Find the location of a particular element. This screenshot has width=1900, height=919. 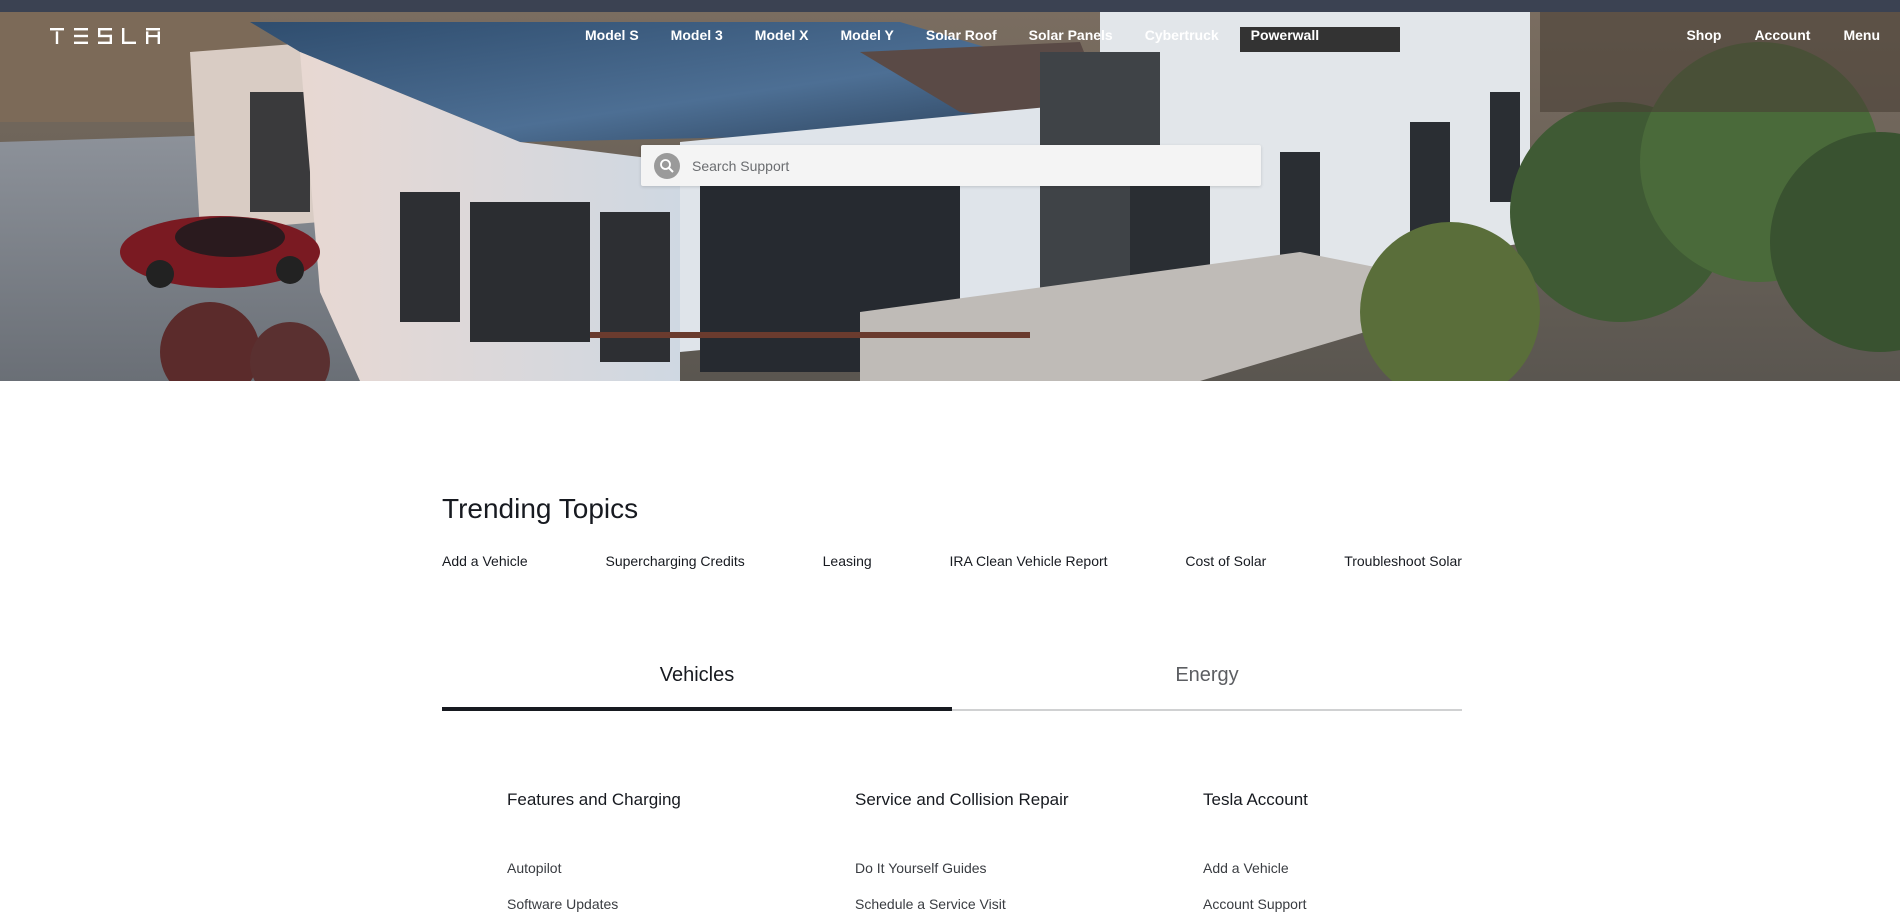

link-account-support: Account Support is located at coordinates (1255, 904).